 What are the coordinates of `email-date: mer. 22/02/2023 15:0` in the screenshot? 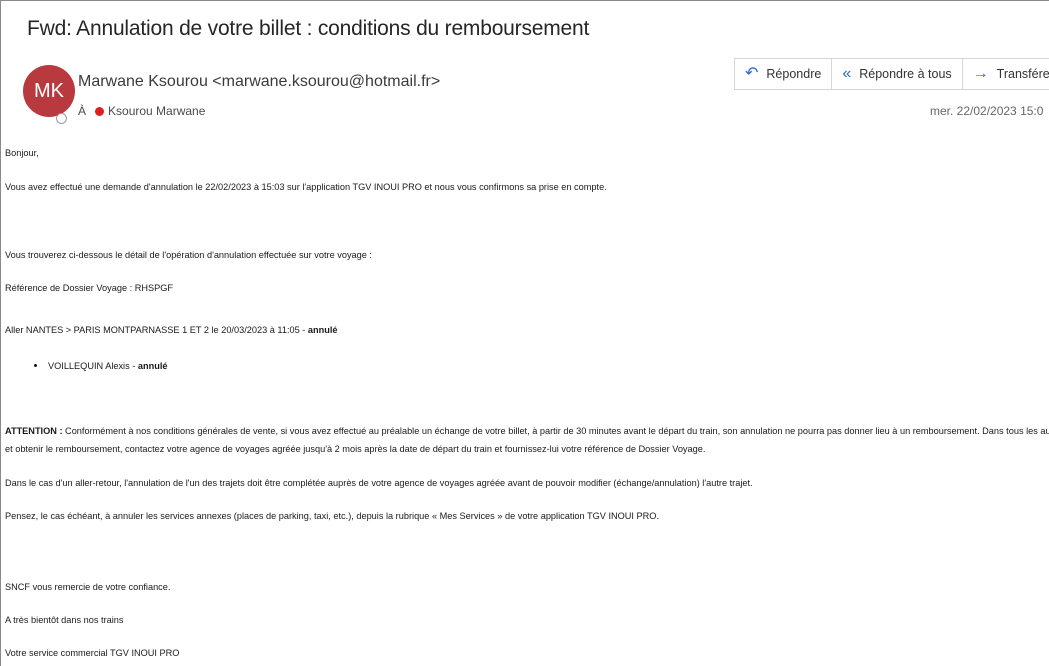 It's located at (987, 111).